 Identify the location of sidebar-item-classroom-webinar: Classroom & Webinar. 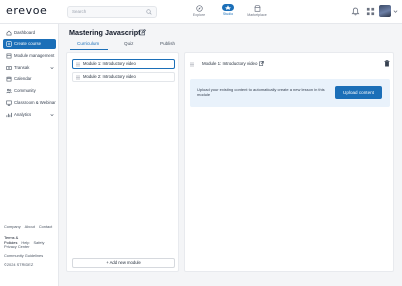
(29, 103).